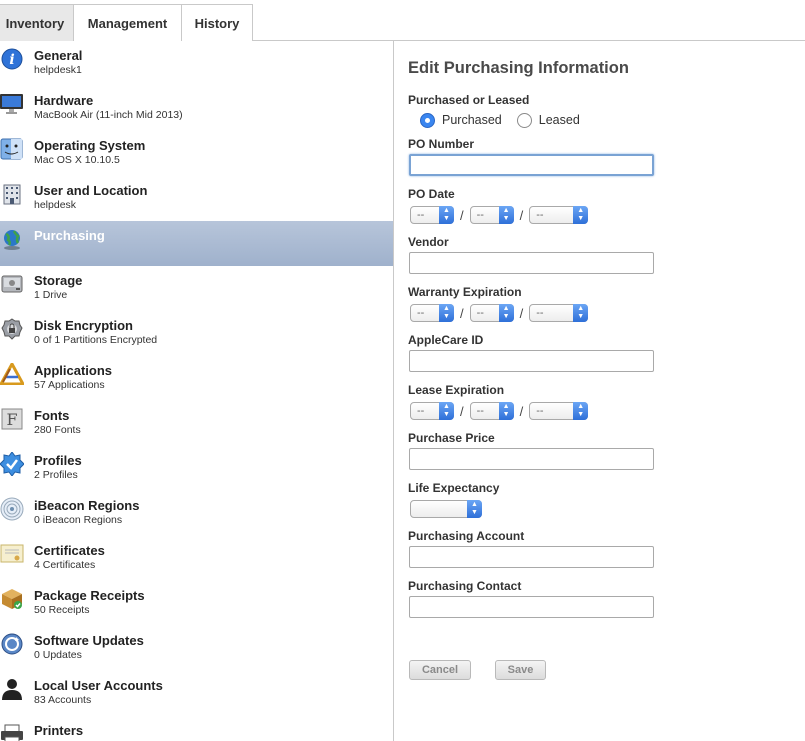 The image size is (805, 741). I want to click on package-icon, so click(12, 599).